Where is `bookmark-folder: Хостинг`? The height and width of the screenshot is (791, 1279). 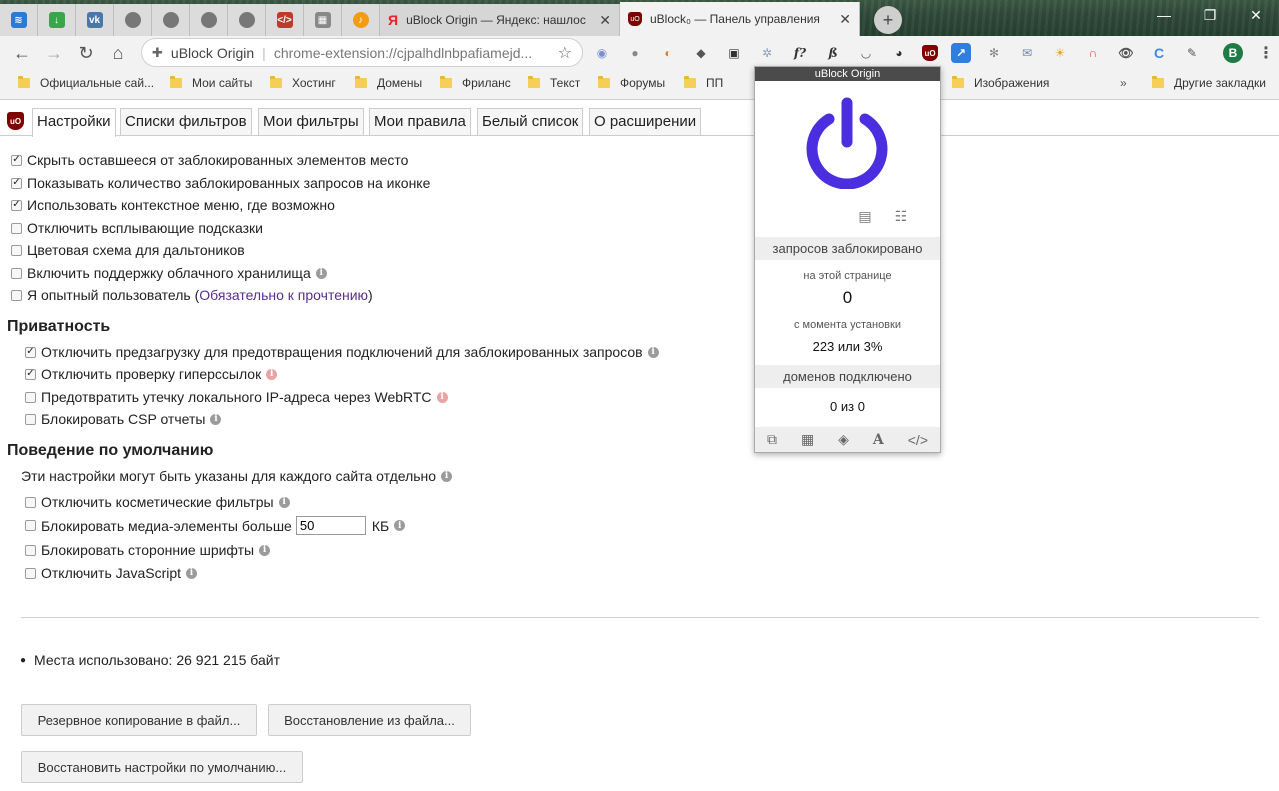 bookmark-folder: Хостинг is located at coordinates (303, 83).